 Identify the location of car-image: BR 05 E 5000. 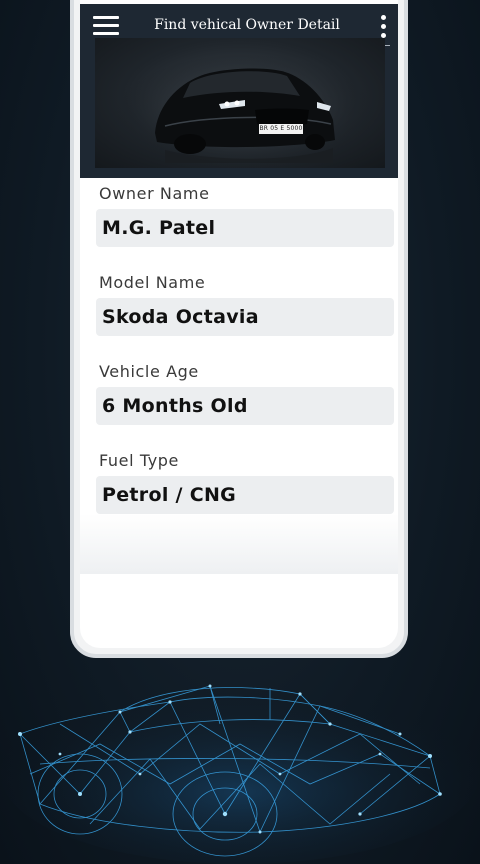
(240, 103).